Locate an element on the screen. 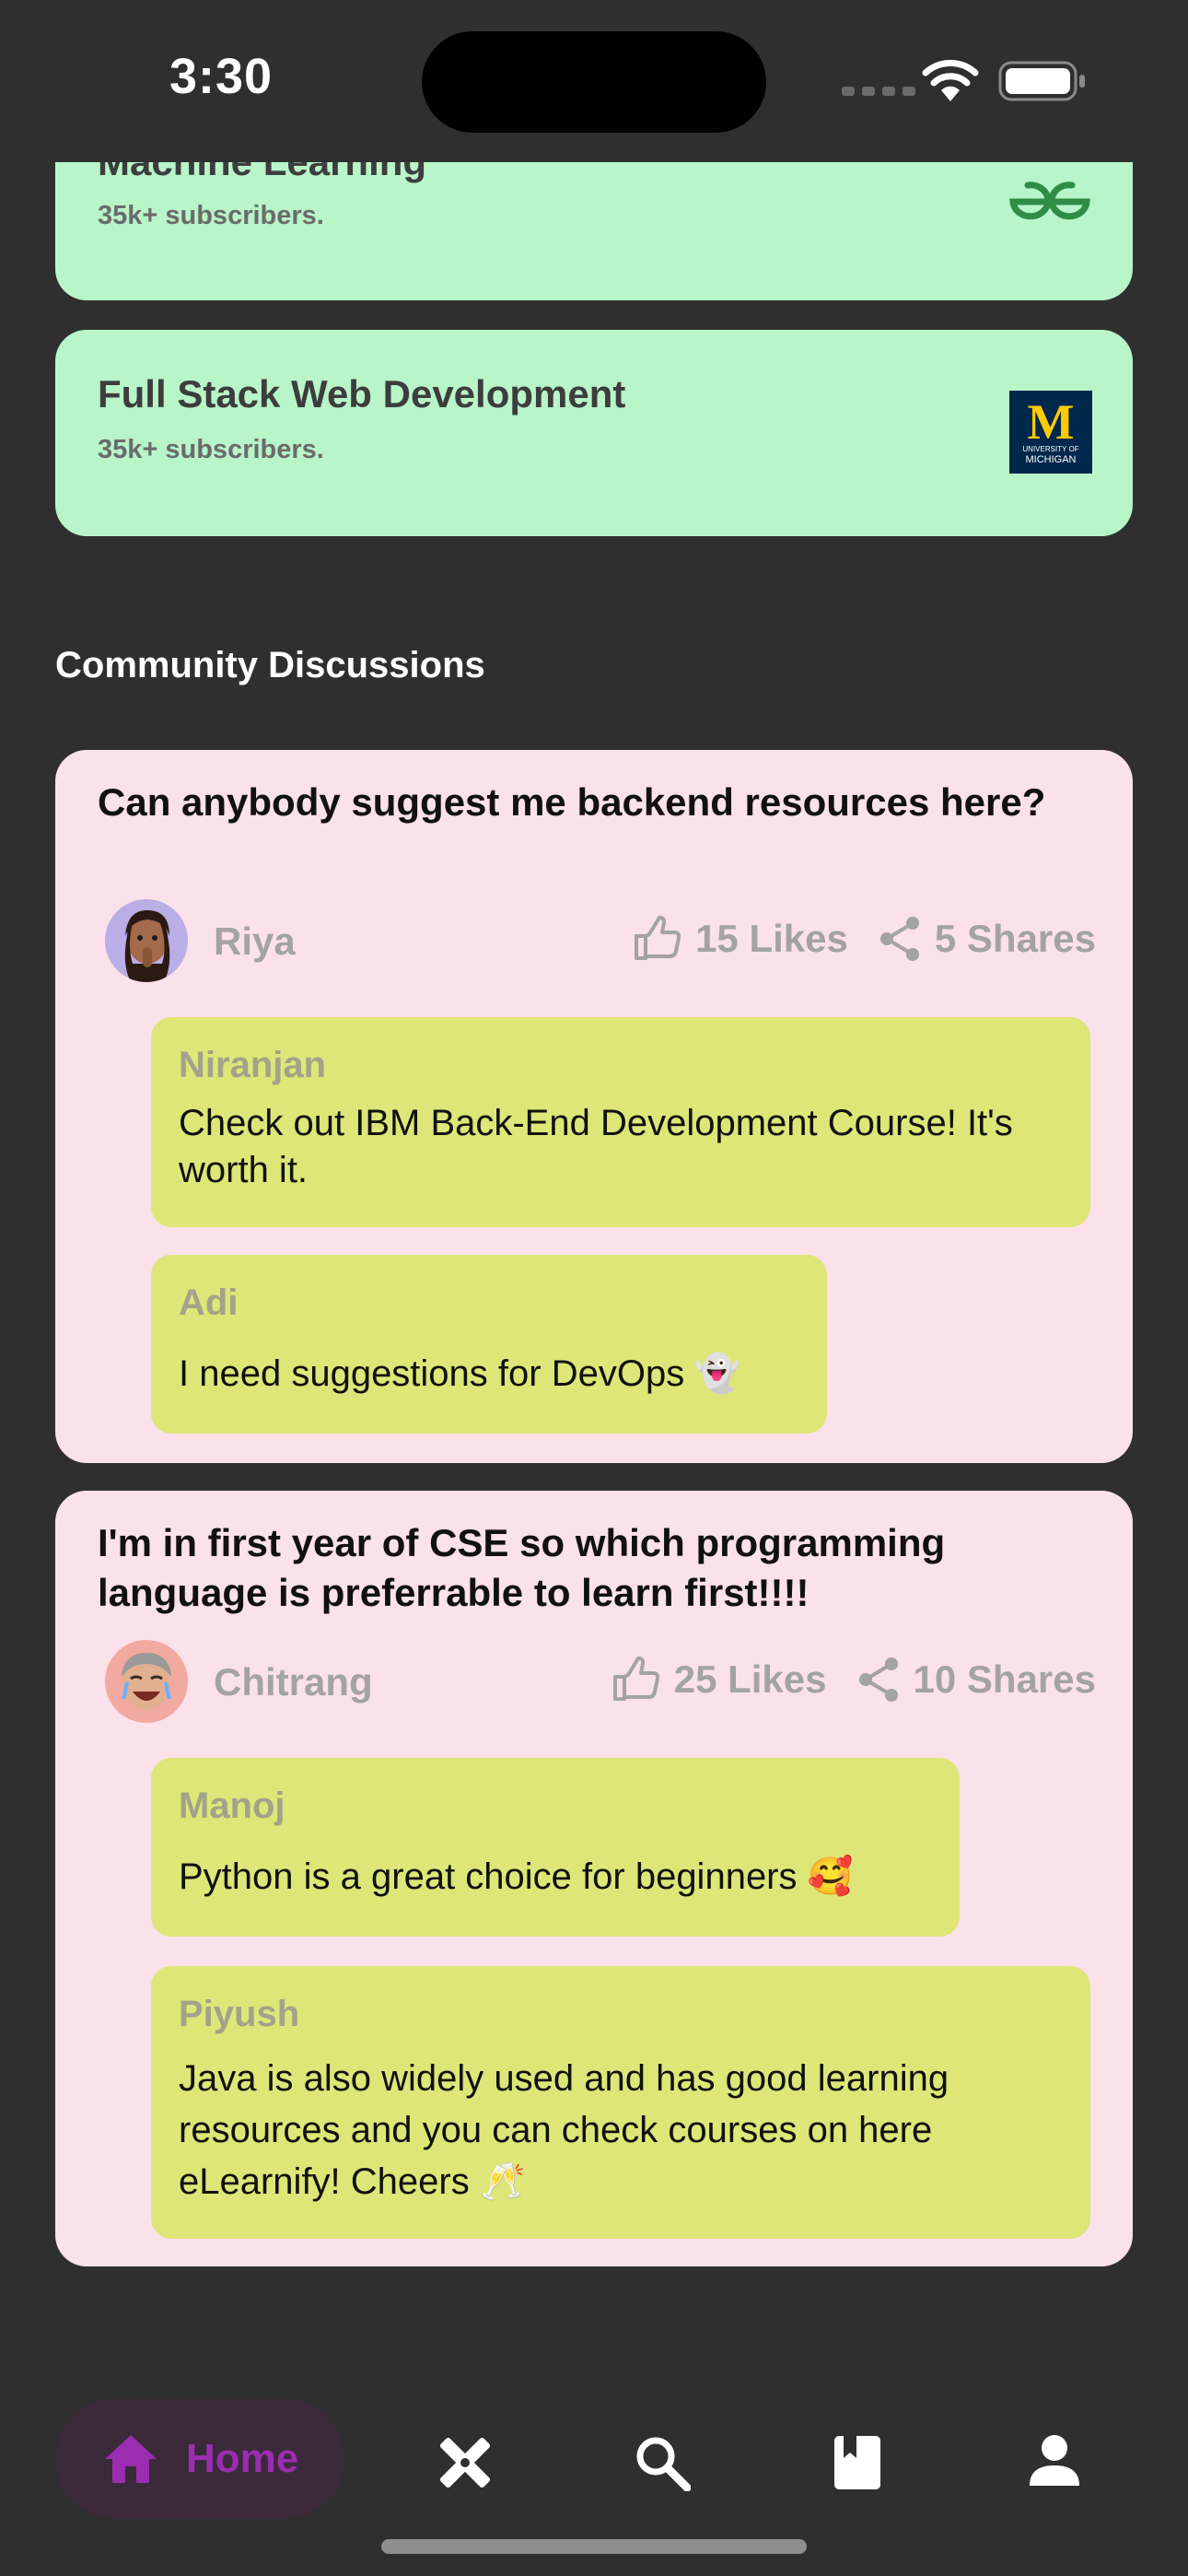  likes: 25 Likes is located at coordinates (719, 1680).